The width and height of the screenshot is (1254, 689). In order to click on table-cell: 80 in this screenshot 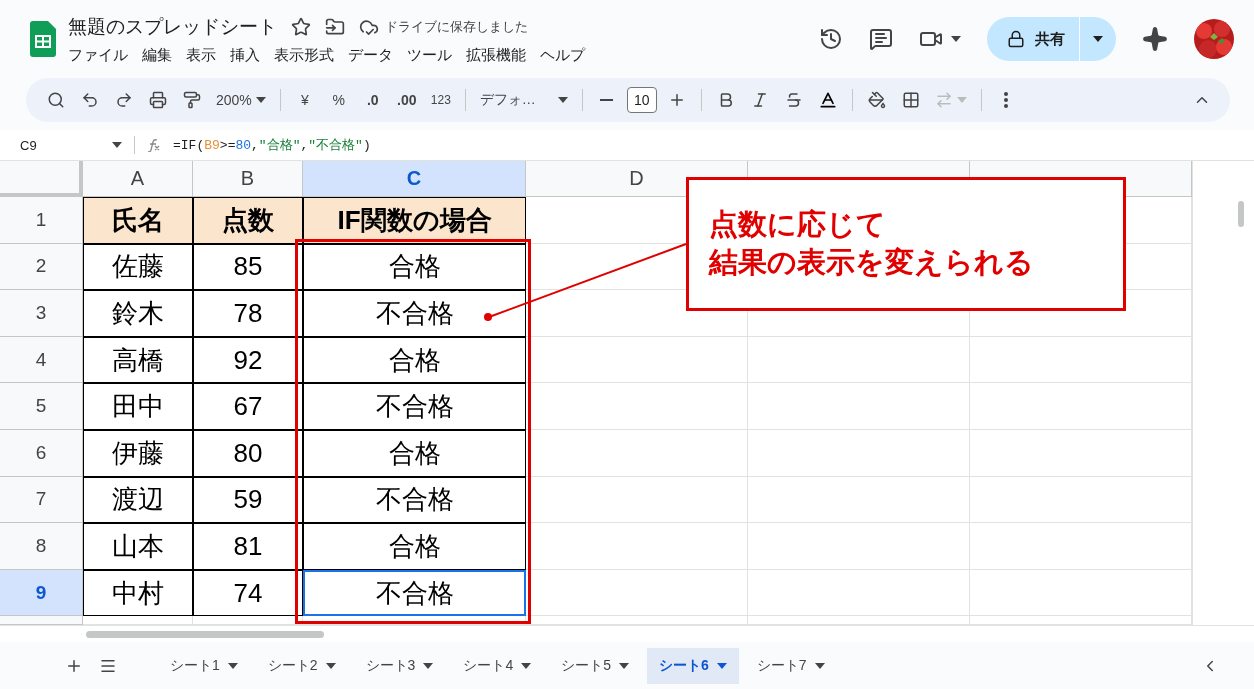, I will do `click(248, 453)`.